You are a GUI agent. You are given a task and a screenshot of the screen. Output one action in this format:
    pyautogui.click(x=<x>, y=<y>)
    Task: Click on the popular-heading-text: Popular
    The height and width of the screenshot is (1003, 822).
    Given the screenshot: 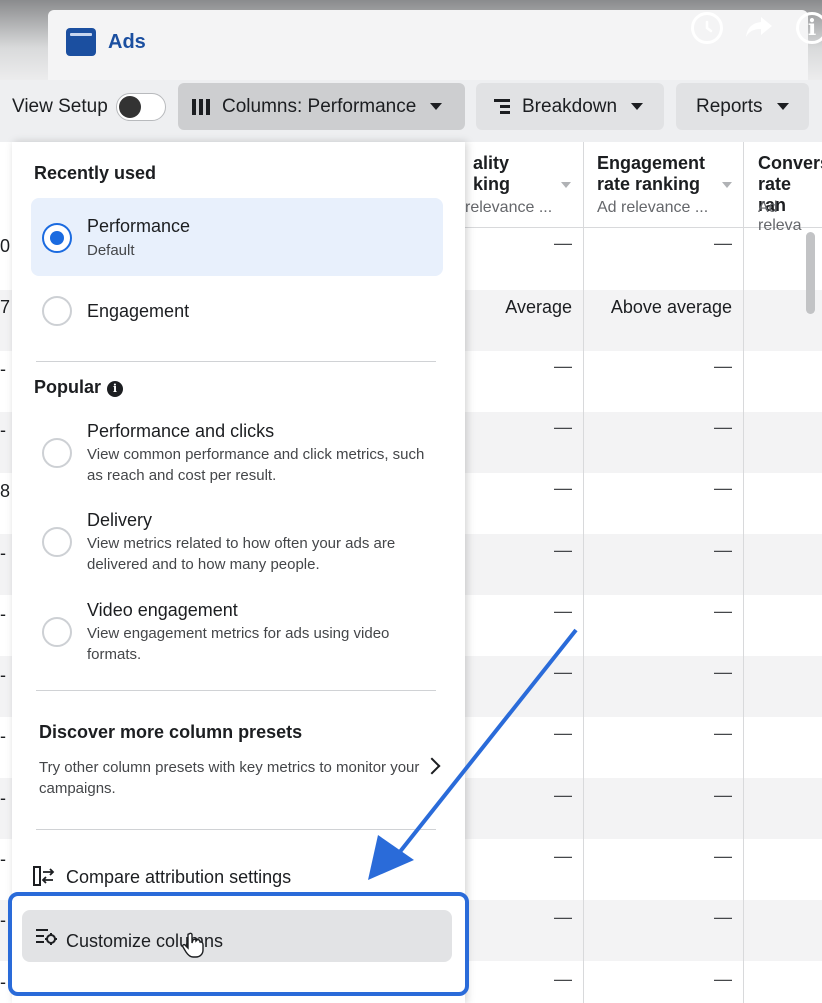 What is the action you would take?
    pyautogui.click(x=68, y=387)
    